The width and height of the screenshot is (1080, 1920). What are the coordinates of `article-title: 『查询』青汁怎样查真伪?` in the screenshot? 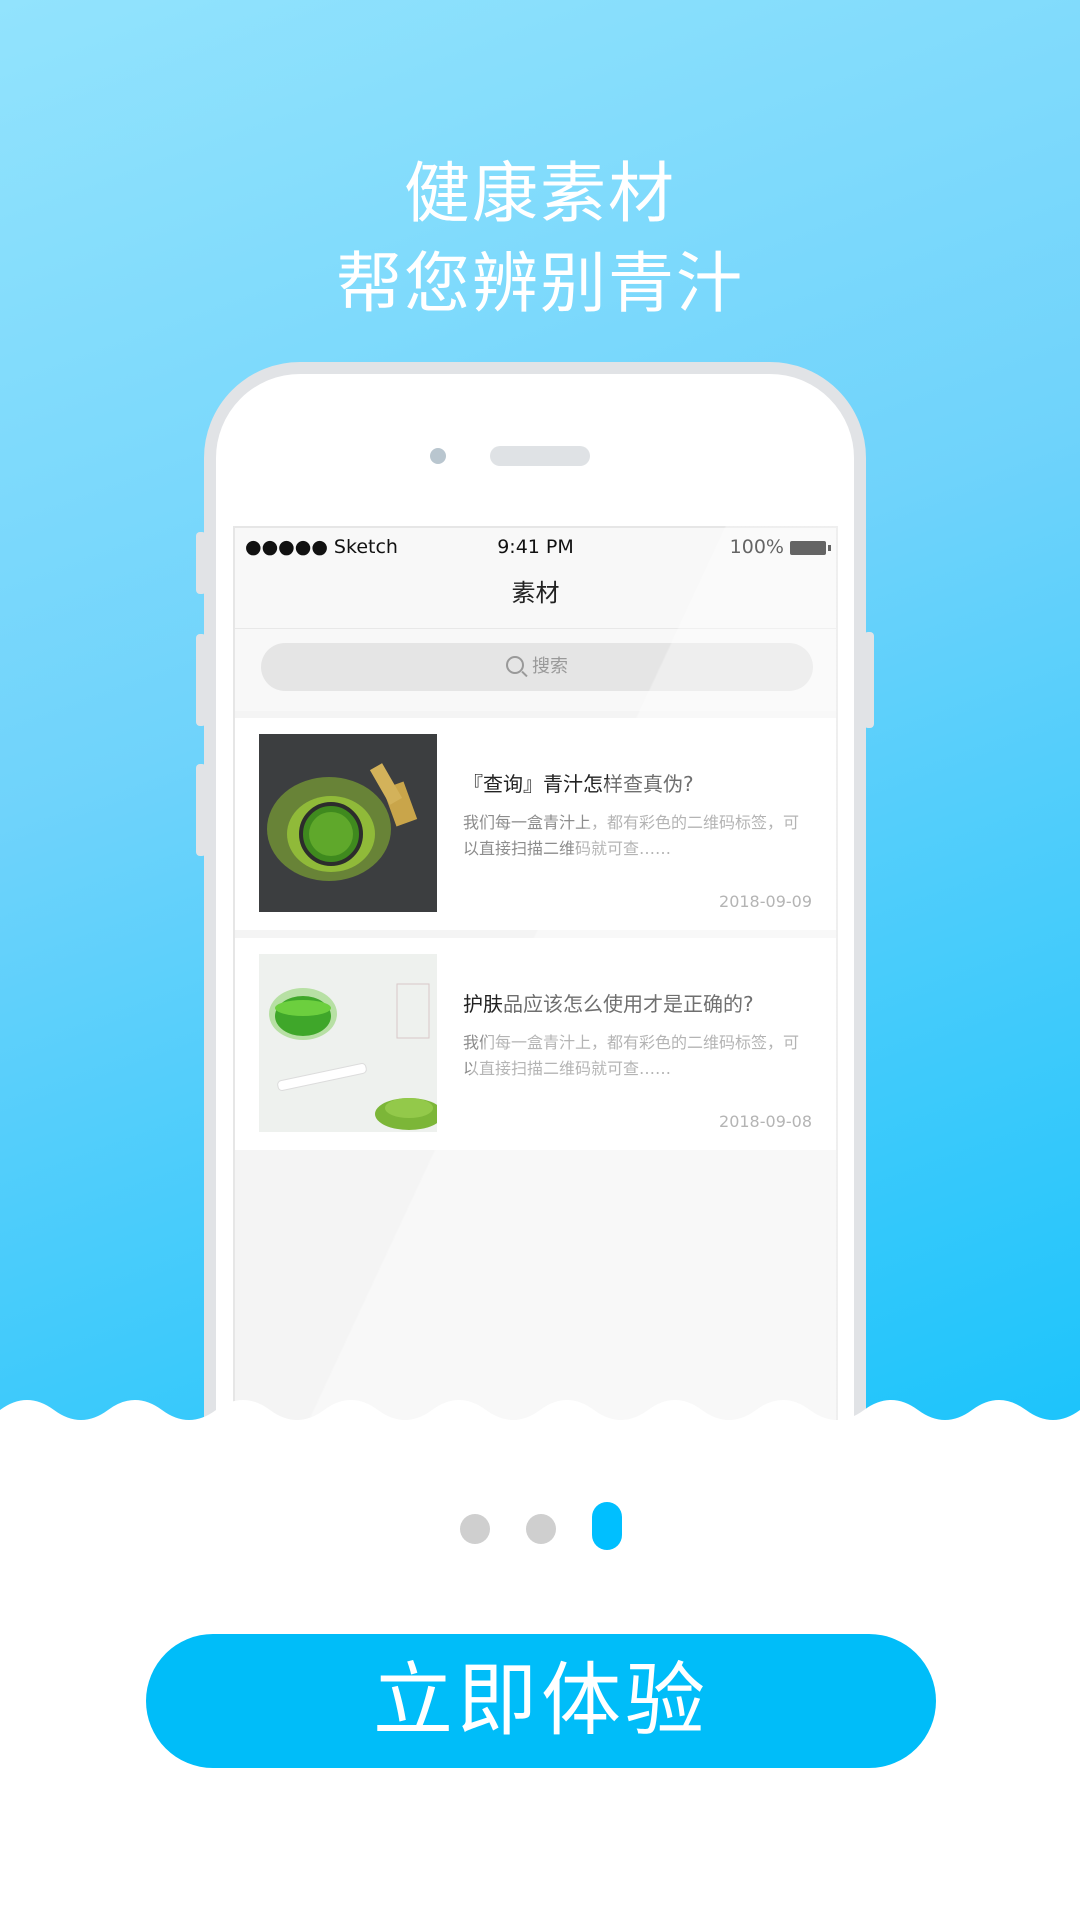 It's located at (578, 784).